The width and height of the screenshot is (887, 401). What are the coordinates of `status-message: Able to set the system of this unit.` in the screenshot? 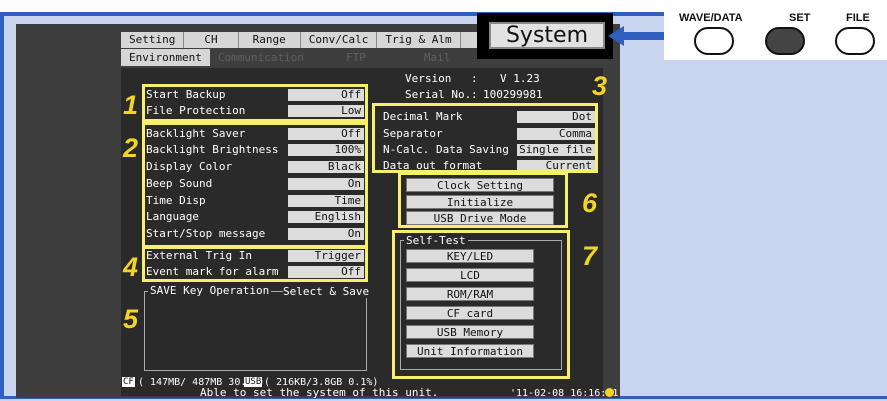 It's located at (319, 392).